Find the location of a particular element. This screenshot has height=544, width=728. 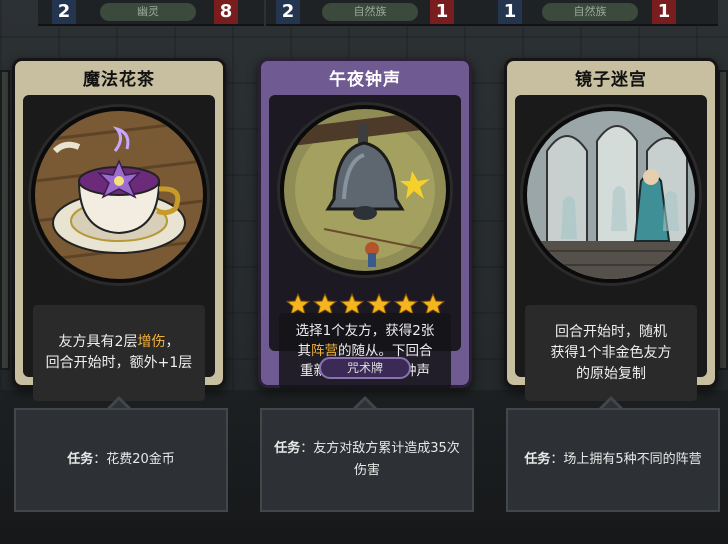

desc-text: 其 is located at coordinates (304, 351).